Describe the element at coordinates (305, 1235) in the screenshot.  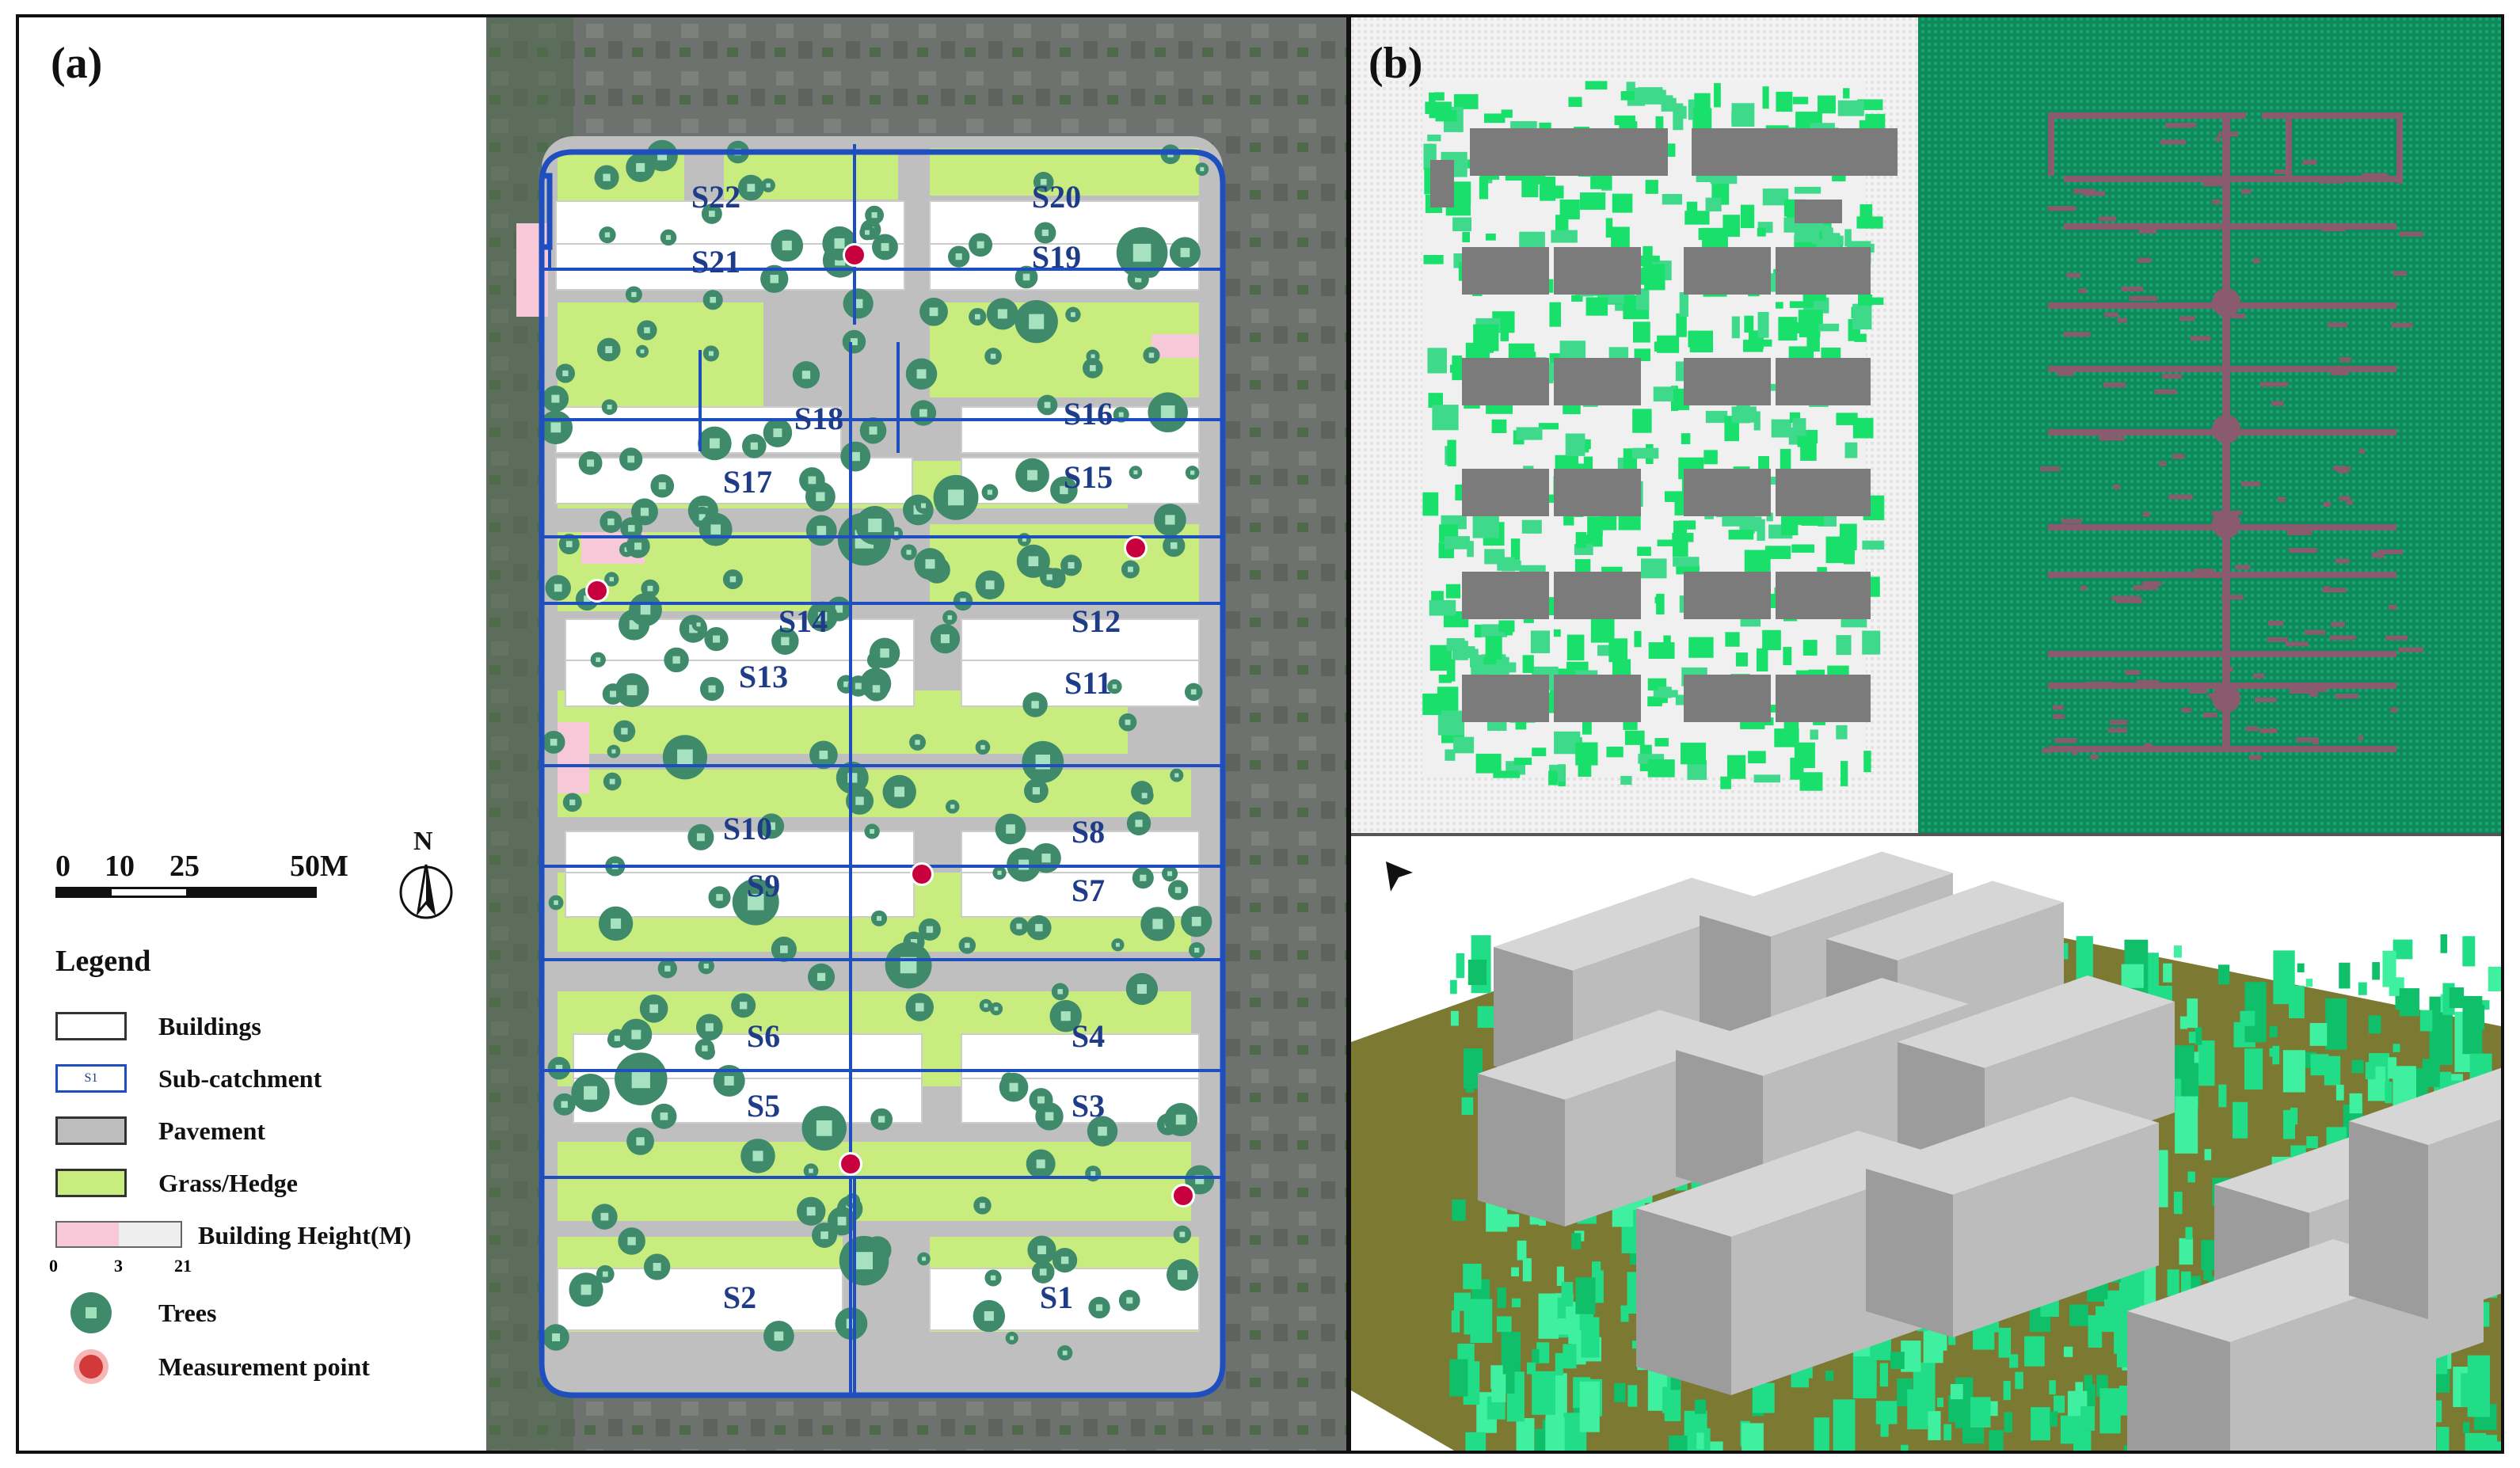
I see `legend-label-building-height: Building Height(M)` at that location.